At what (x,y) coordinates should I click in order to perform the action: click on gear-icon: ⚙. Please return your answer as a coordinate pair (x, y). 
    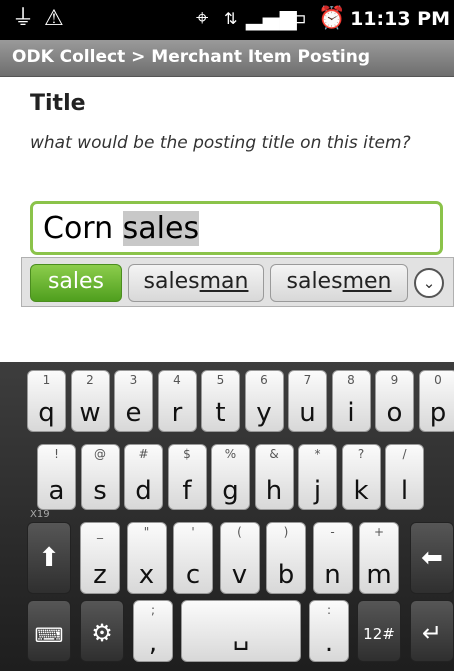
    Looking at the image, I should click on (102, 633).